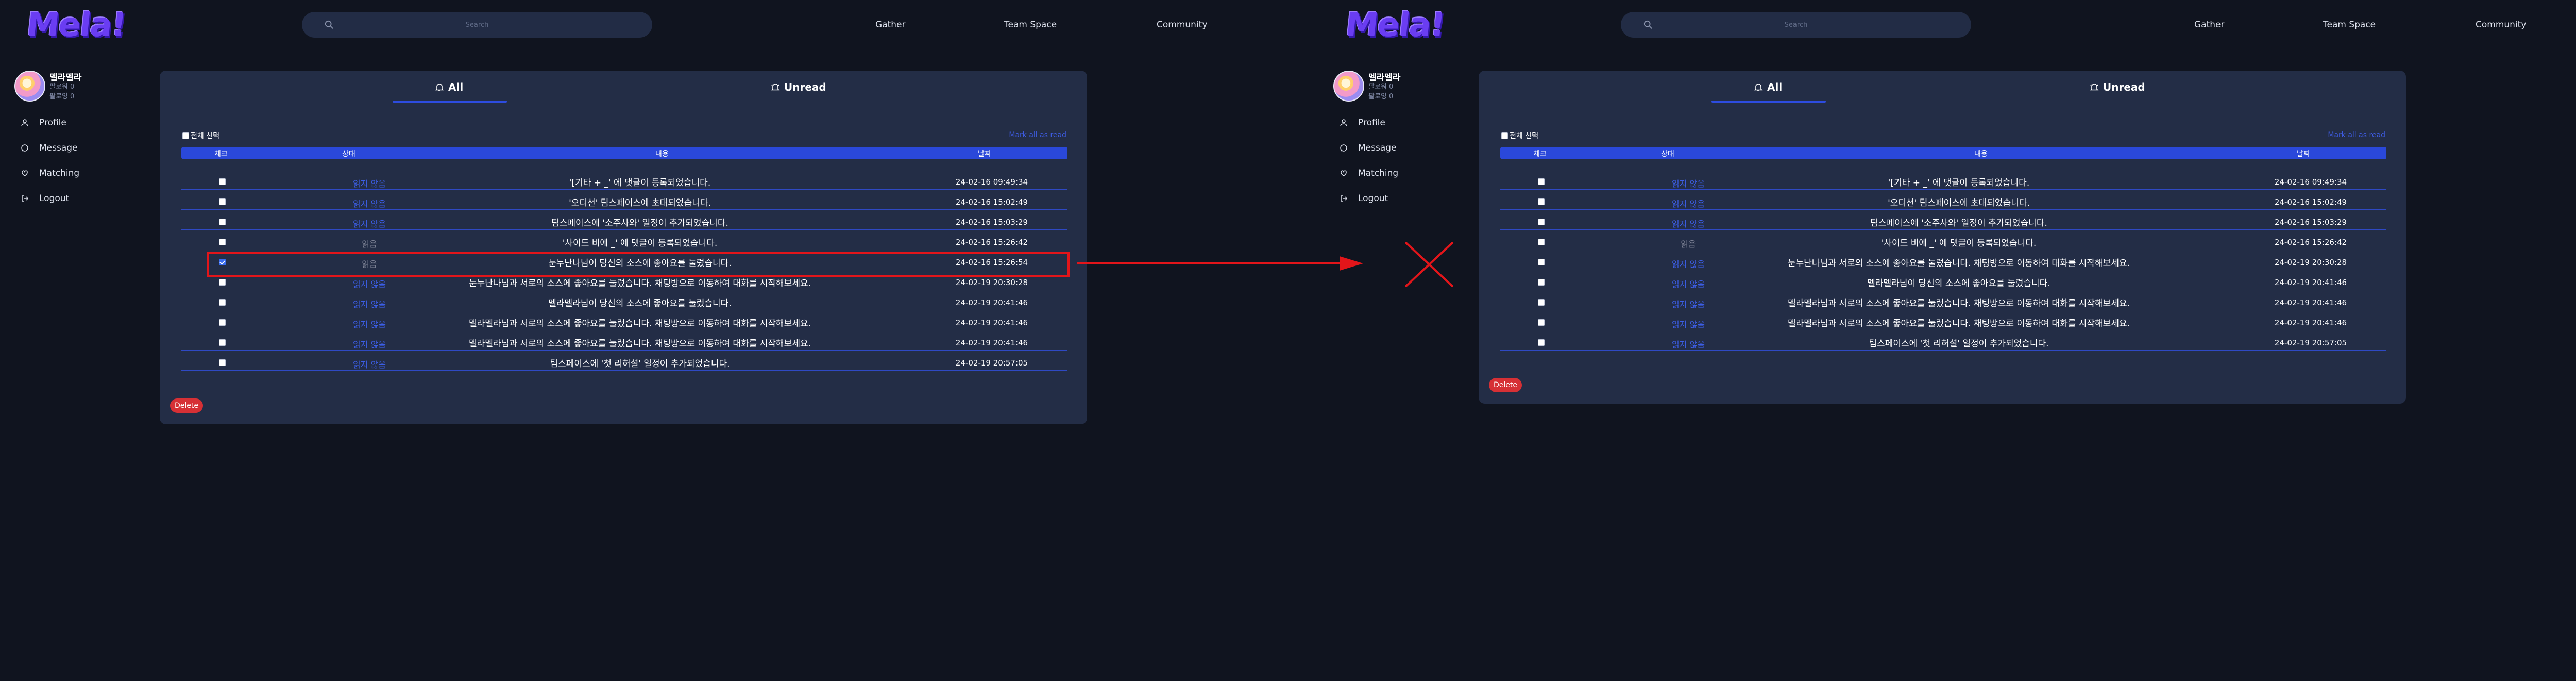 The width and height of the screenshot is (2576, 681). I want to click on column-header-date: 날짜, so click(984, 154).